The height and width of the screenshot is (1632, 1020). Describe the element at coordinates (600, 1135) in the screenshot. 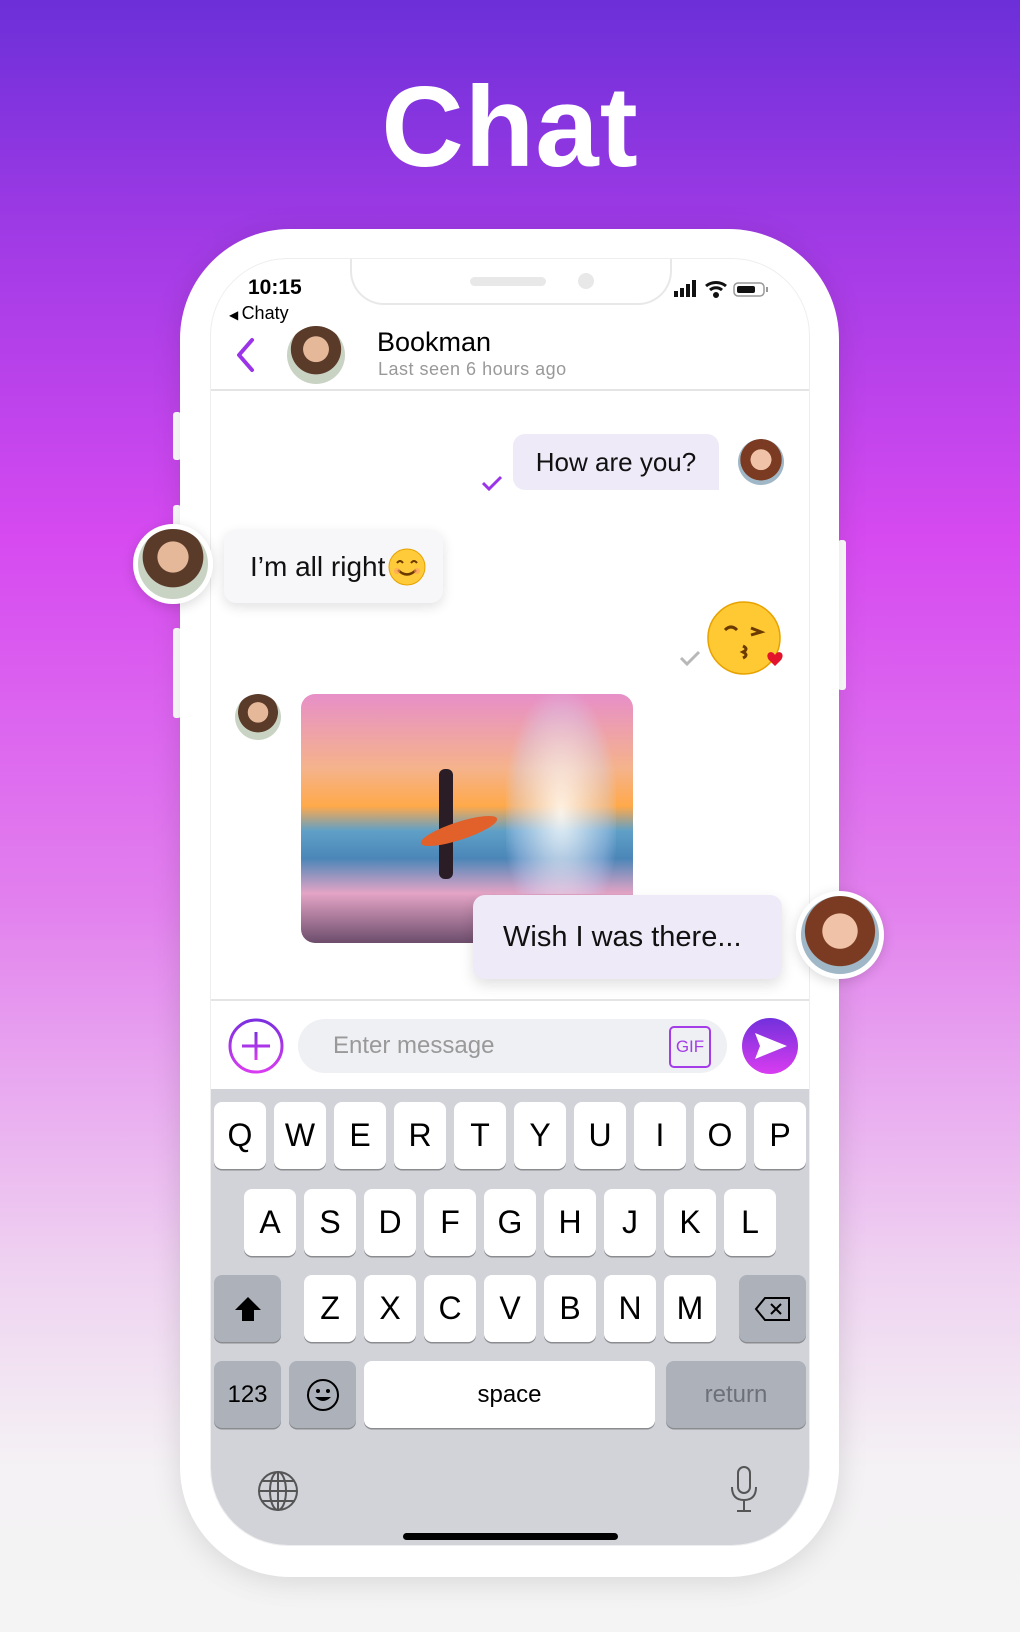

I see `key-u: U` at that location.